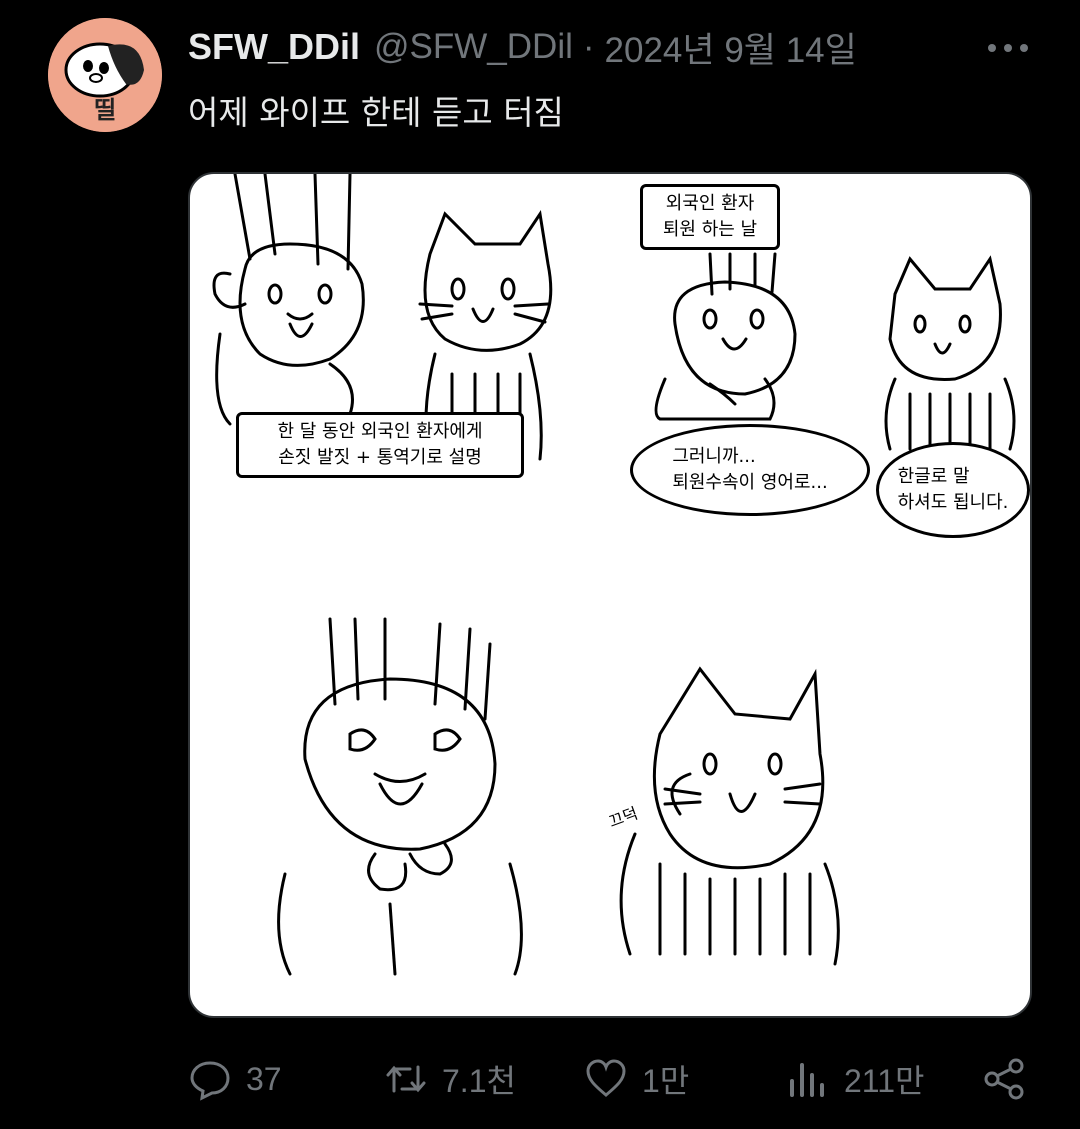 The height and width of the screenshot is (1129, 1080). What do you see at coordinates (729, 816) in the screenshot?
I see `cat-character-panel4` at bounding box center [729, 816].